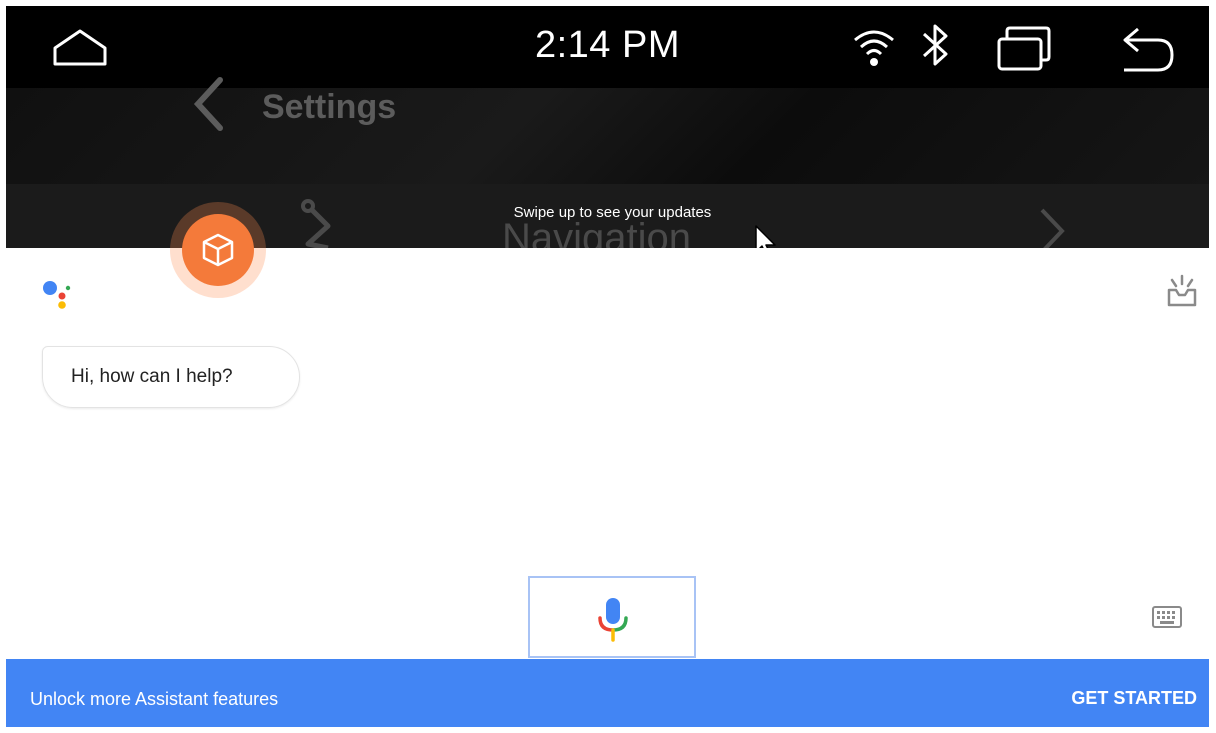  What do you see at coordinates (1167, 617) in the screenshot?
I see `keyboard-icon` at bounding box center [1167, 617].